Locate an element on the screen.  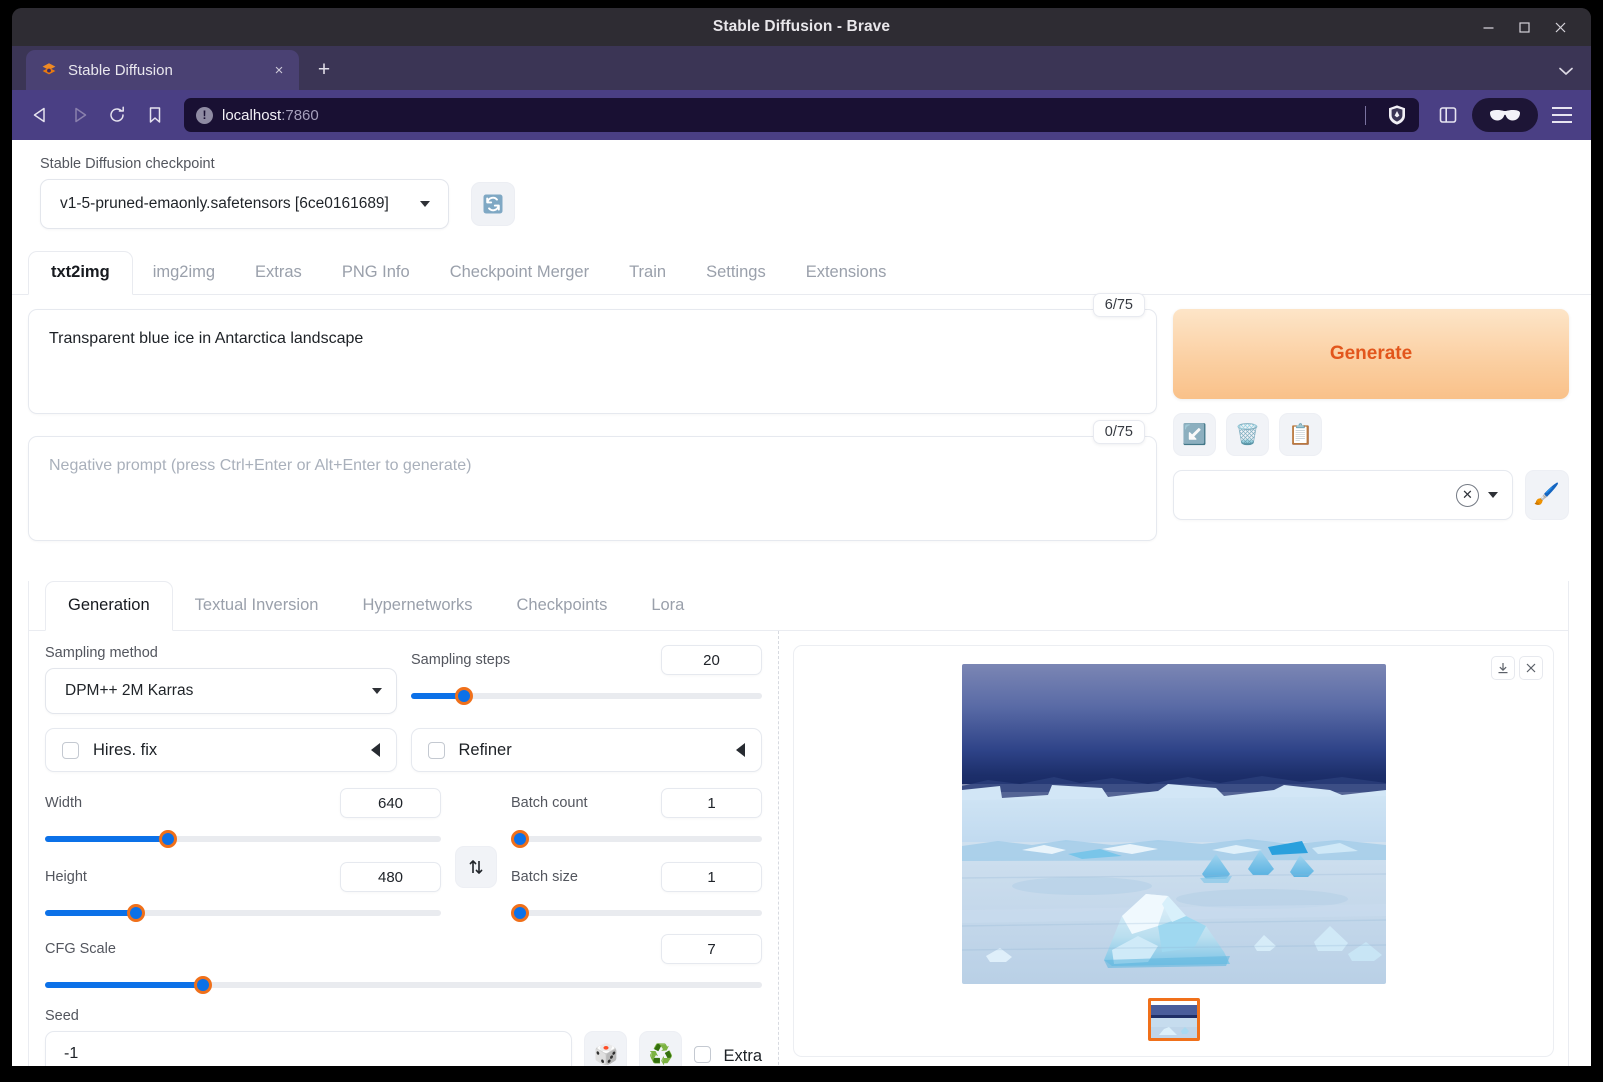
sampling-method-select: DPM++ 2M Karras is located at coordinates (221, 691).